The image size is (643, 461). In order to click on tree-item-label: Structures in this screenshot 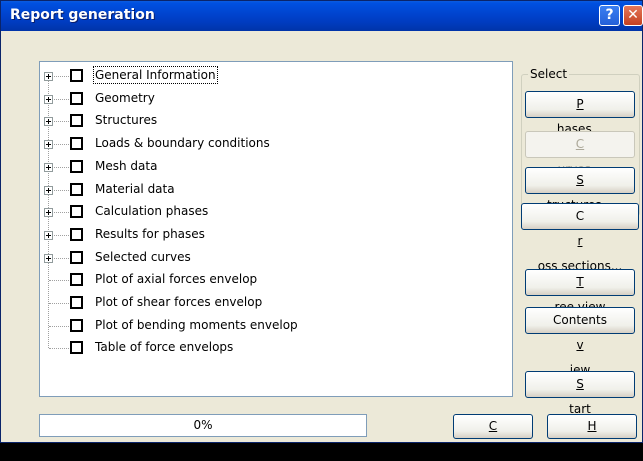, I will do `click(126, 120)`.